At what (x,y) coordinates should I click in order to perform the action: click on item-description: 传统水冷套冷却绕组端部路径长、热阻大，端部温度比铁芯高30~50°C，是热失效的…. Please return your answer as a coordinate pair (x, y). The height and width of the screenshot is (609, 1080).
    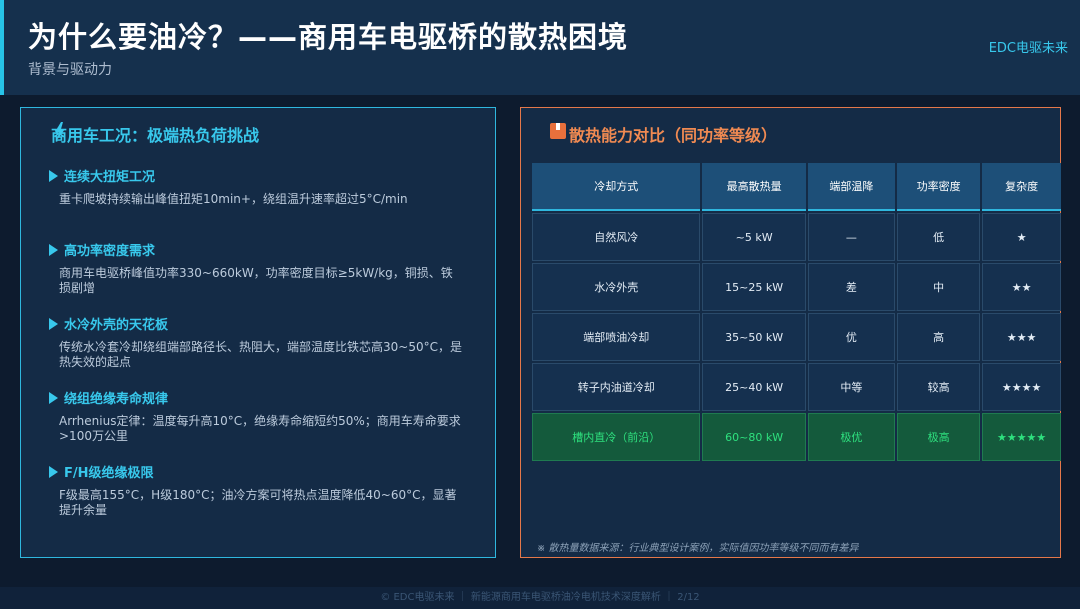
    Looking at the image, I should click on (260, 354).